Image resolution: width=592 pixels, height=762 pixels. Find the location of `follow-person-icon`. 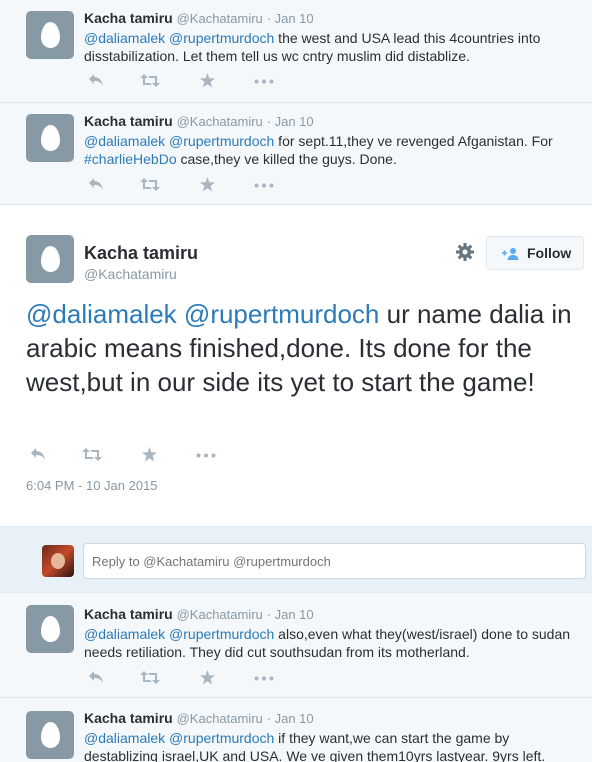

follow-person-icon is located at coordinates (510, 254).